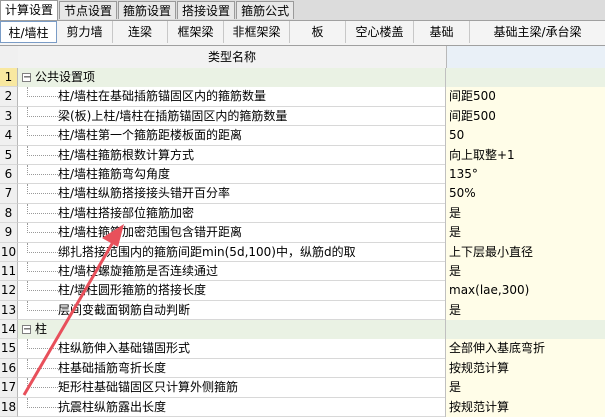 The image size is (605, 417). I want to click on setting-value-cell: 135°, so click(525, 174).